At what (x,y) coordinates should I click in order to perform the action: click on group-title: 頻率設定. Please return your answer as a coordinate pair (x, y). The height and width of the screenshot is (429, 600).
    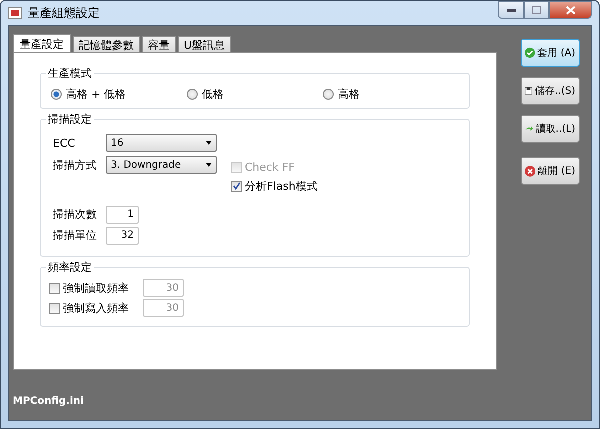
    Looking at the image, I should click on (70, 267).